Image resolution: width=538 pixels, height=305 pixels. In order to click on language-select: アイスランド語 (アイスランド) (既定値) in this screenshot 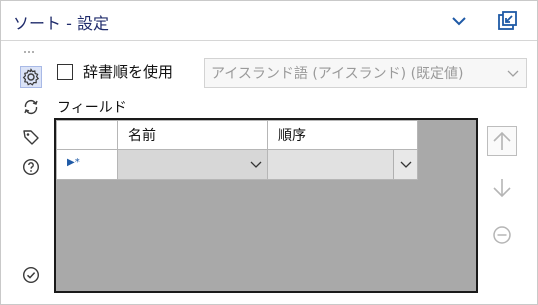, I will do `click(365, 73)`.